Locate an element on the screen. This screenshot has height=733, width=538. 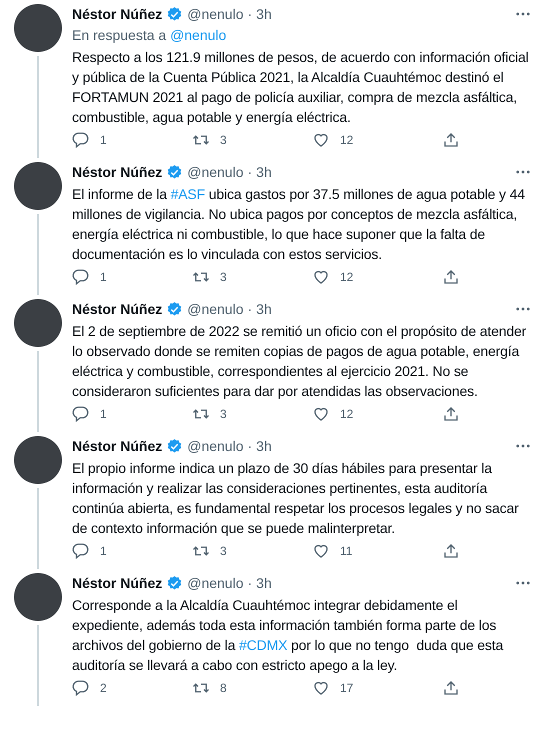
reply-context: En respuesta a @nenulo is located at coordinates (150, 35).